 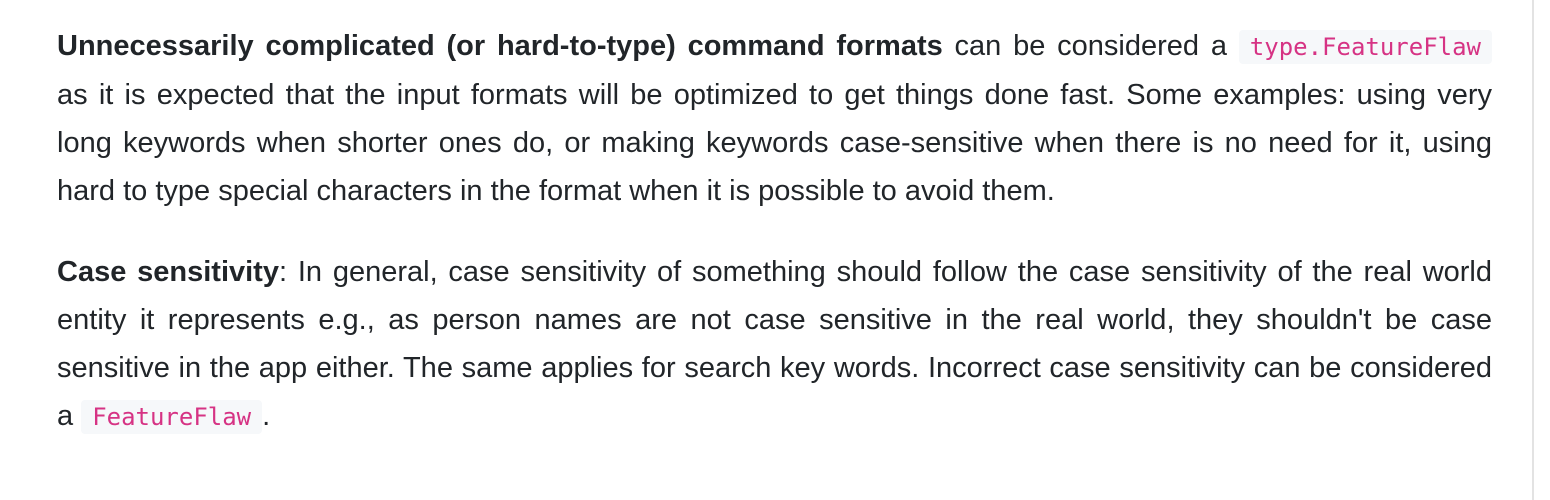 I want to click on bold-lead-case-sensitivity: Case sensitivity, so click(x=168, y=272).